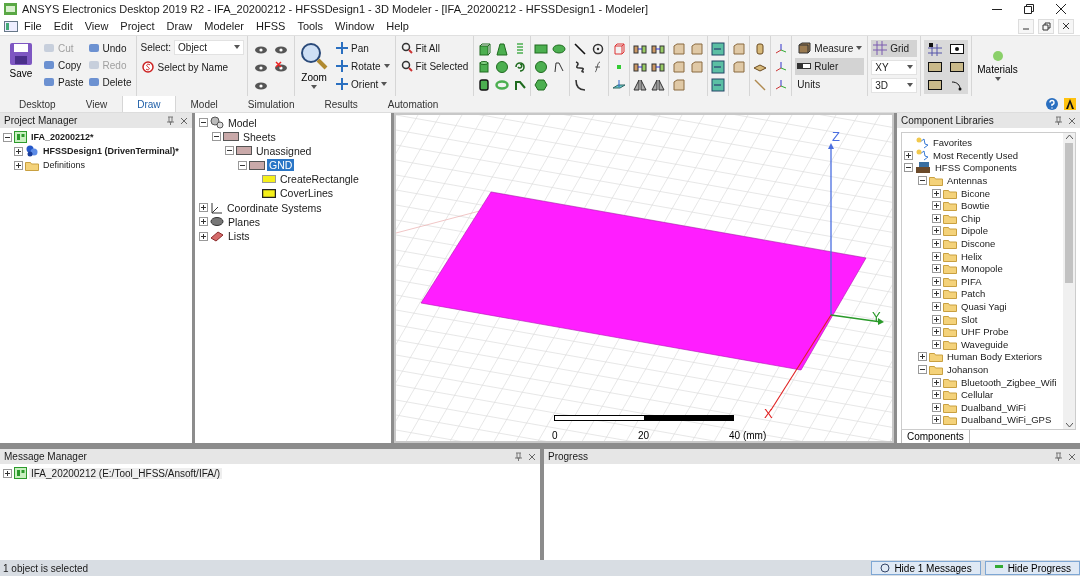 The image size is (1080, 576). What do you see at coordinates (21, 60) in the screenshot?
I see `save-button: Save` at bounding box center [21, 60].